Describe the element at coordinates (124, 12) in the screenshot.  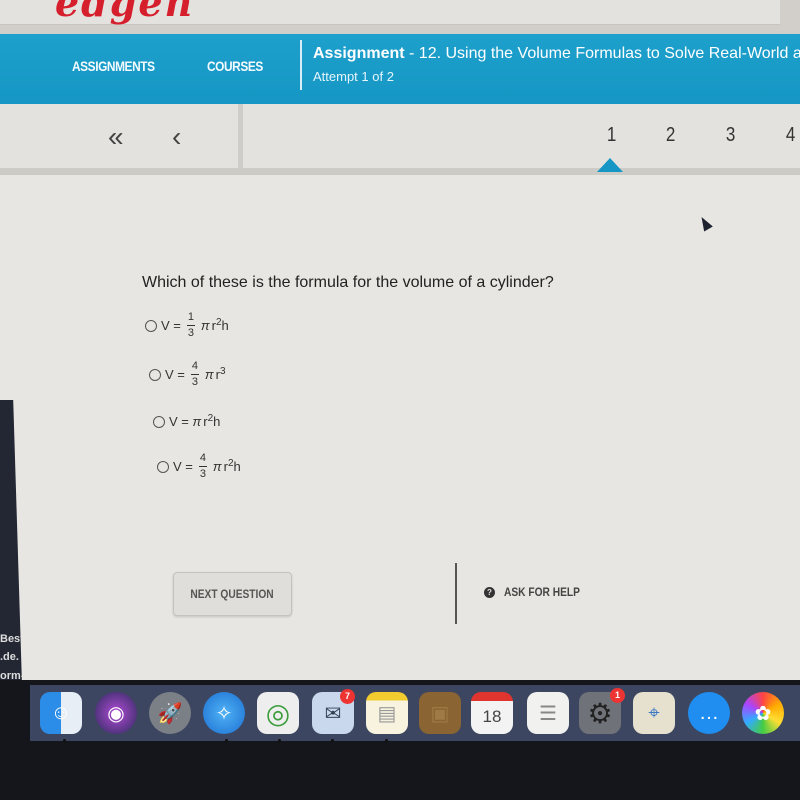
I see `site-logo: edgen` at that location.